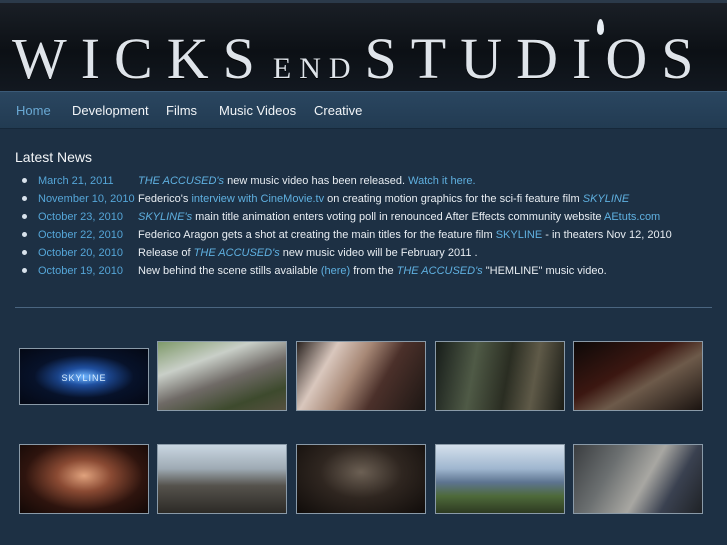 The width and height of the screenshot is (727, 545). Describe the element at coordinates (165, 217) in the screenshot. I see `news-title-ref: SKYLINE's` at that location.